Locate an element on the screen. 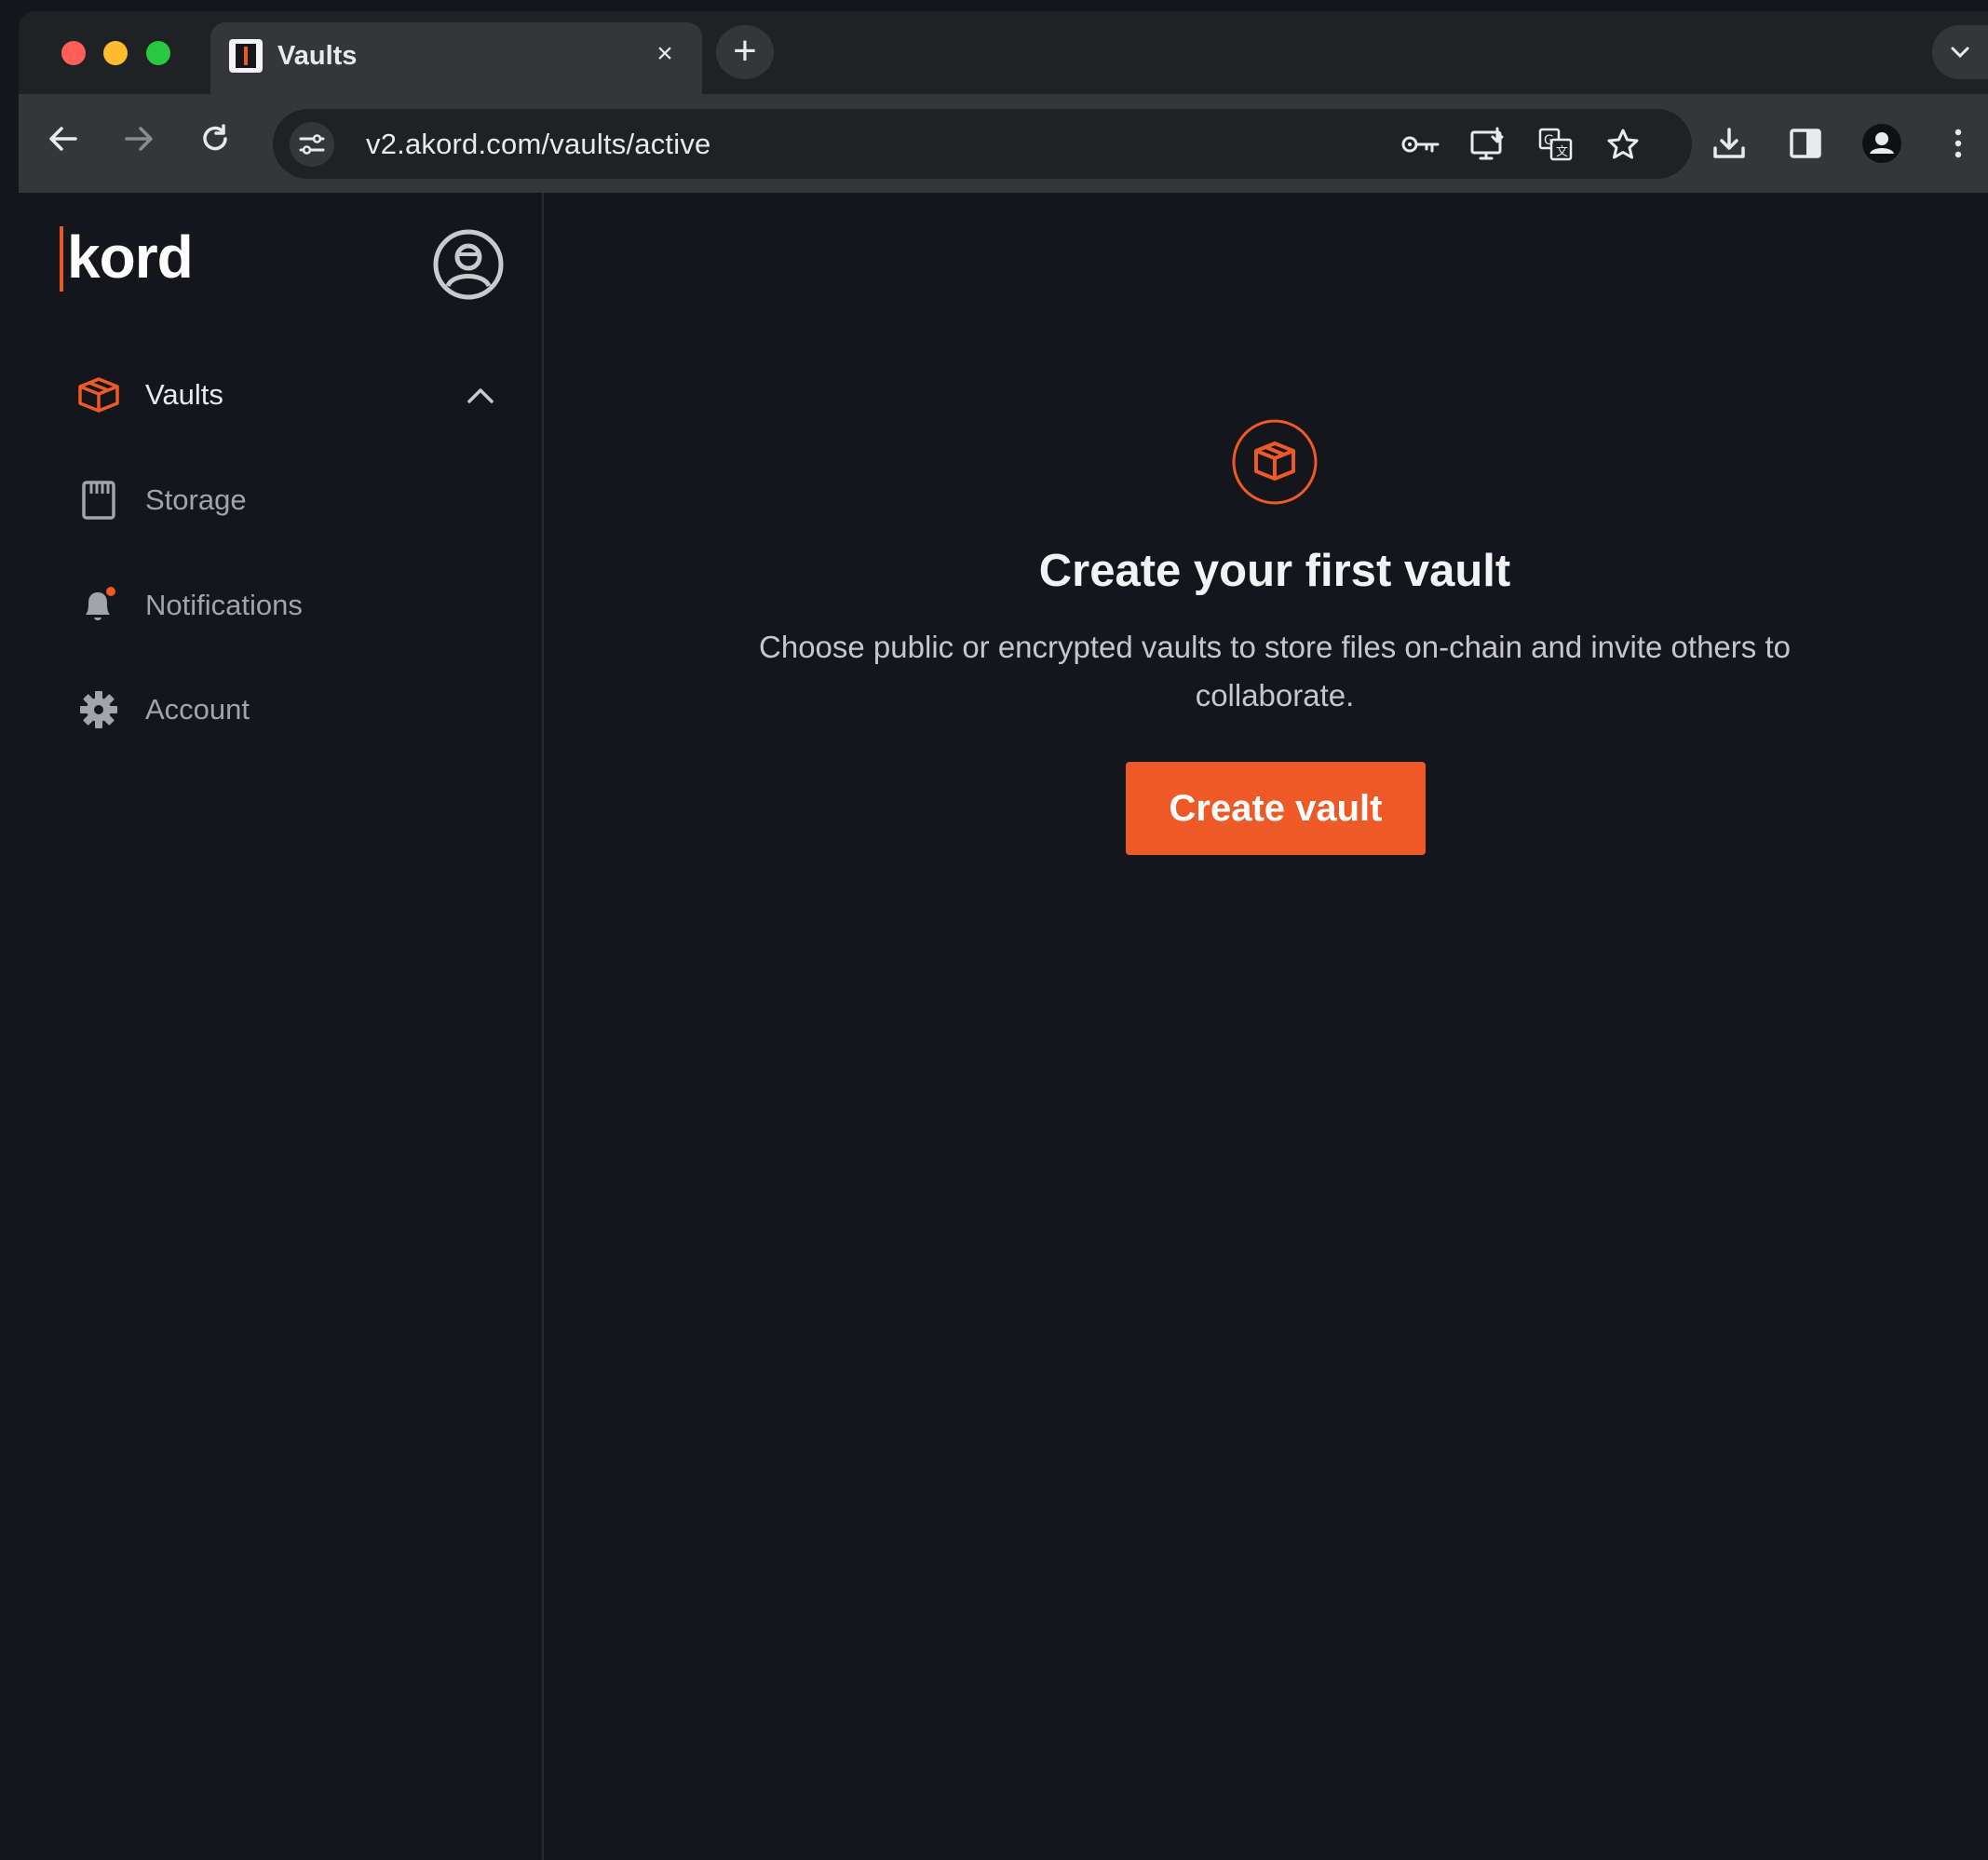  chevron-up-icon is located at coordinates (480, 396).